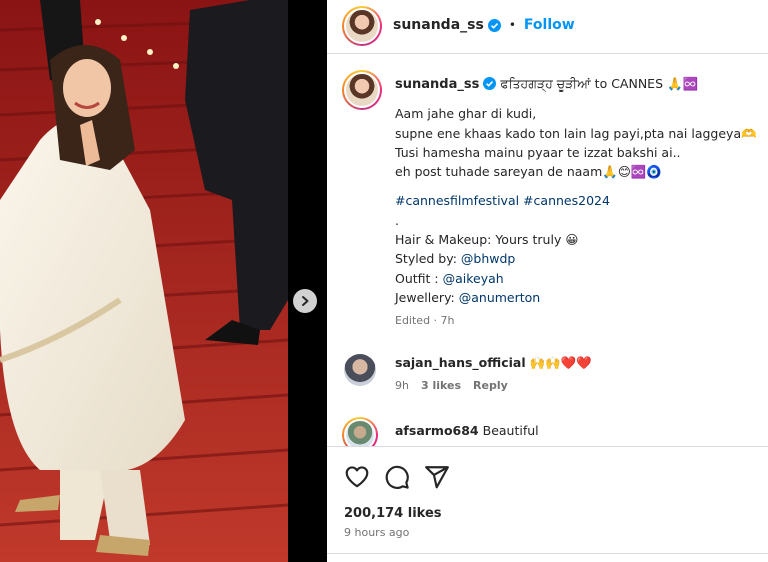 The image size is (768, 562). Describe the element at coordinates (402, 385) in the screenshot. I see `comment-age: 9h` at that location.